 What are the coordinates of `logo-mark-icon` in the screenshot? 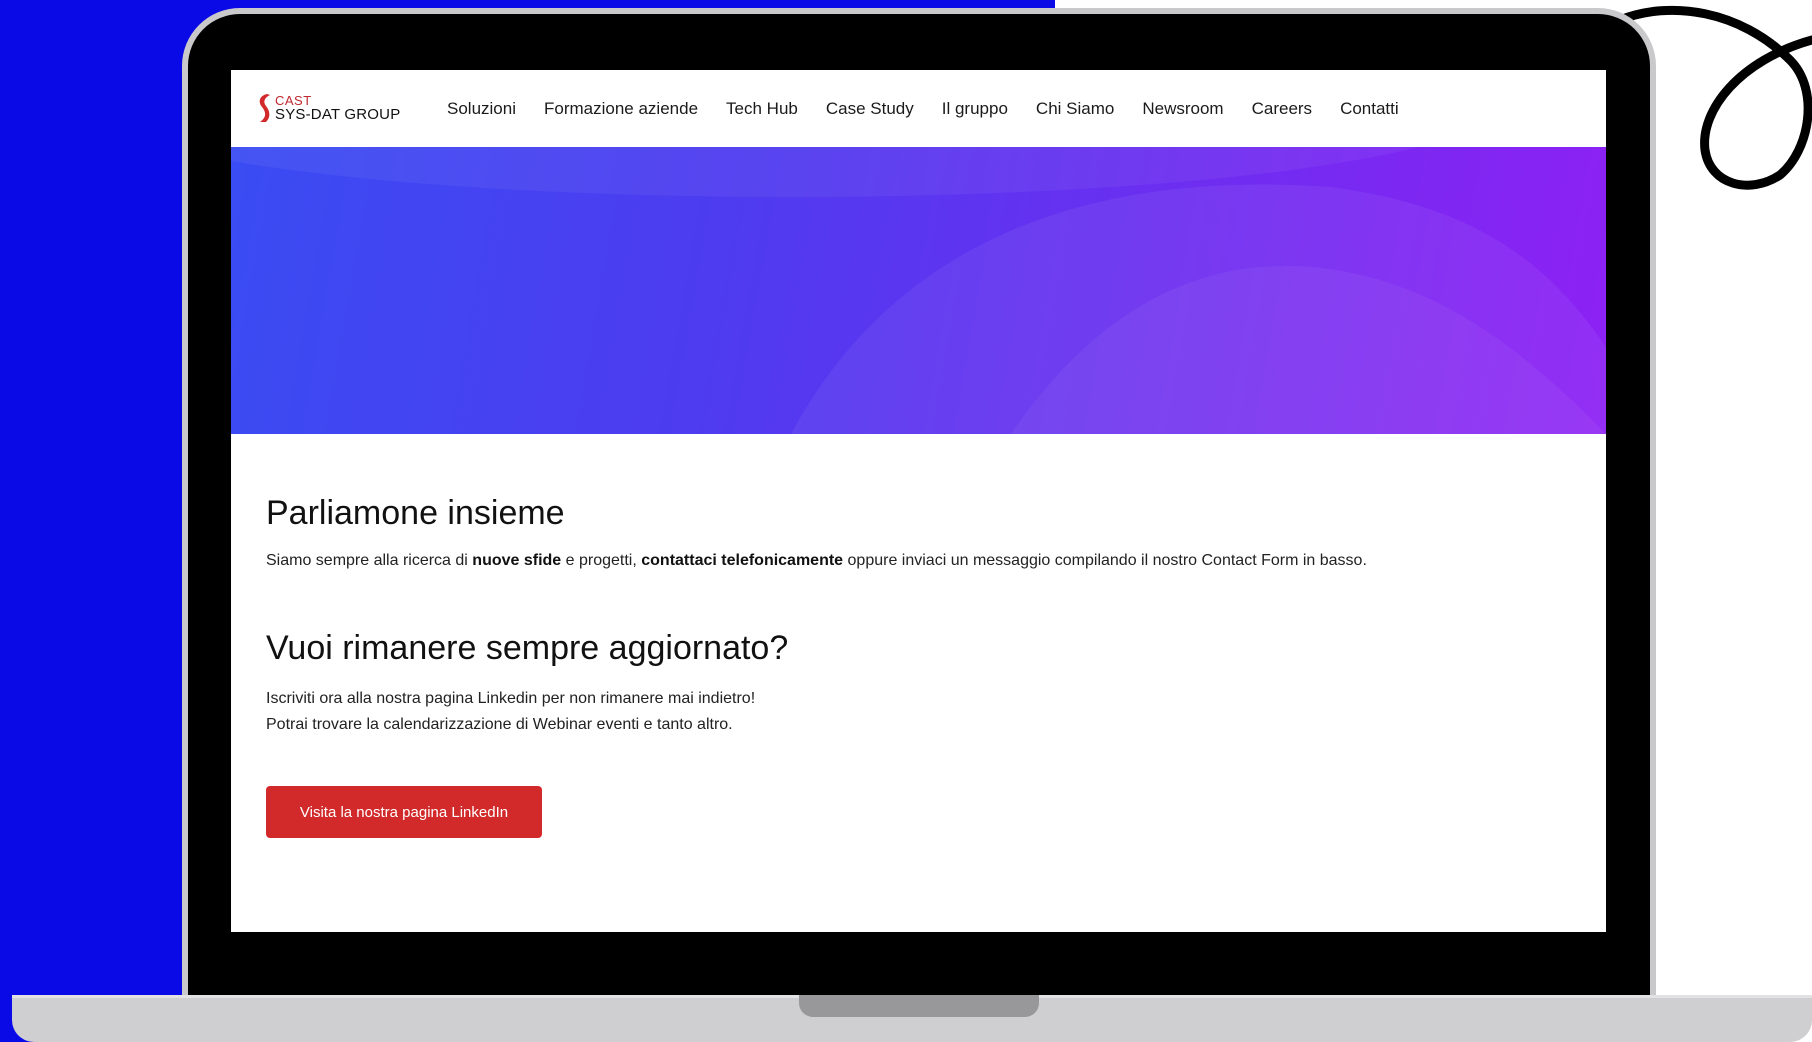 It's located at (264, 108).